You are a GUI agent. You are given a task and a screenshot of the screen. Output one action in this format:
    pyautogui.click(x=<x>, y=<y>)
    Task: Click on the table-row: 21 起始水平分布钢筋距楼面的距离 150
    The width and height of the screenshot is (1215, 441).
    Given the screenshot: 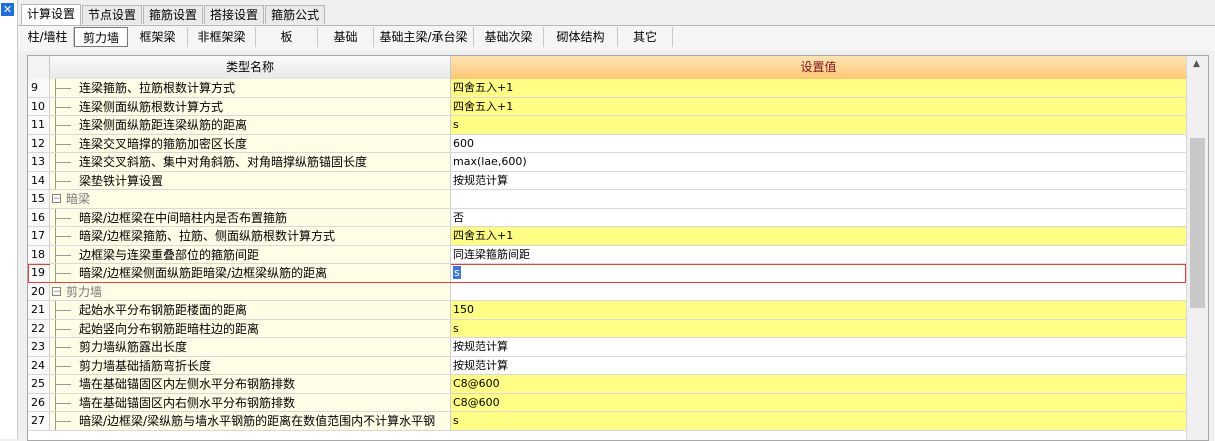 What is the action you would take?
    pyautogui.click(x=607, y=310)
    